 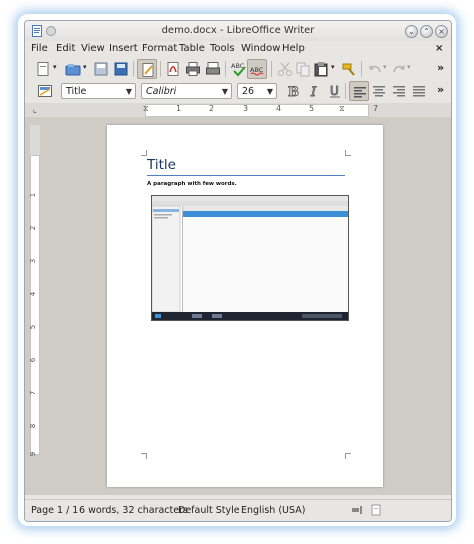 What do you see at coordinates (303, 69) in the screenshot?
I see `copy-icon` at bounding box center [303, 69].